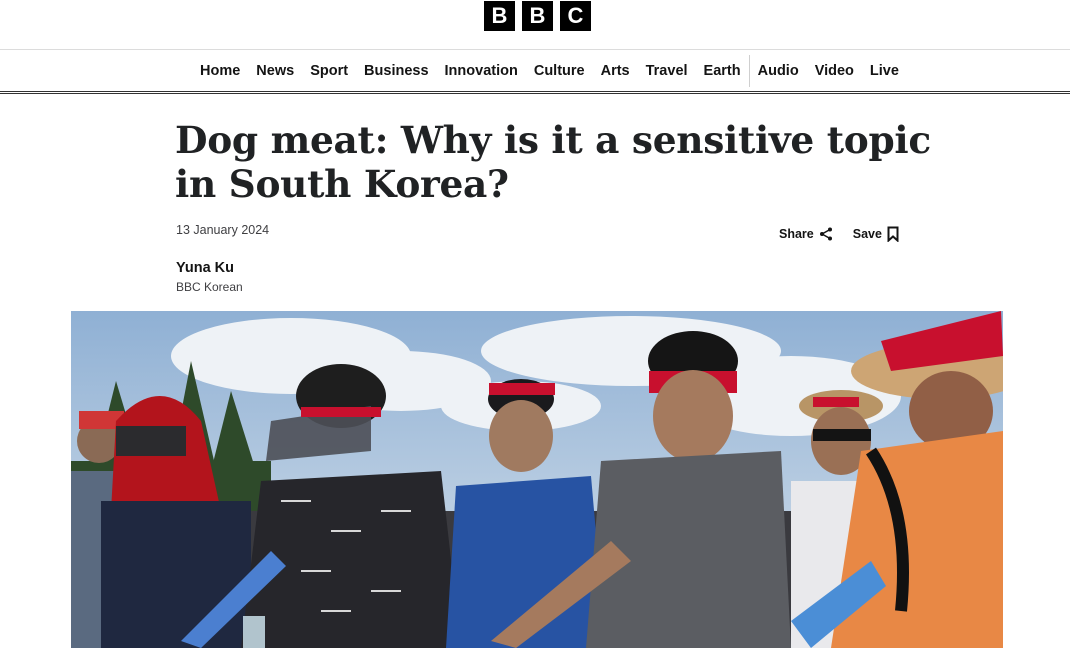  Describe the element at coordinates (275, 71) in the screenshot. I see `nav-item-news: News` at that location.